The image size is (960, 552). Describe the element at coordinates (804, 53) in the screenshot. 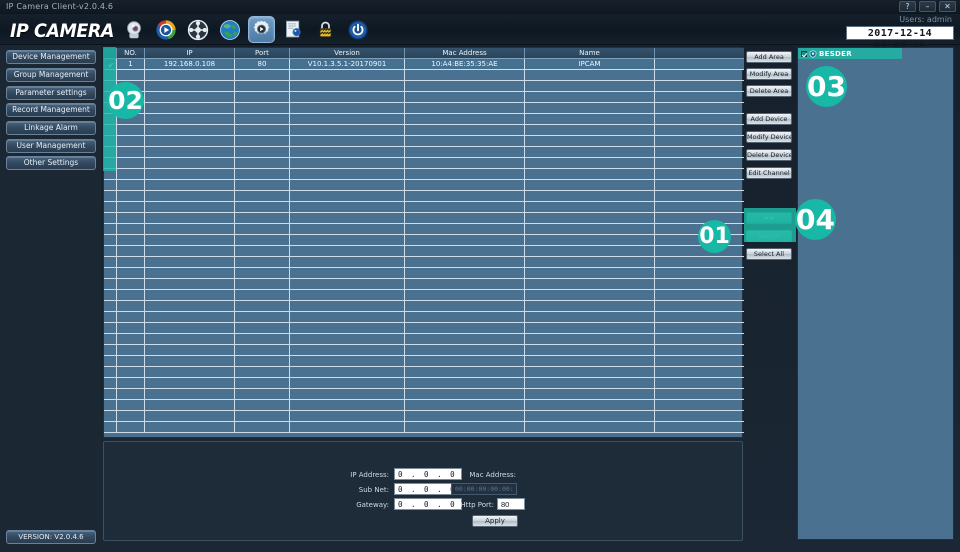

I see `tree-checkbox` at that location.